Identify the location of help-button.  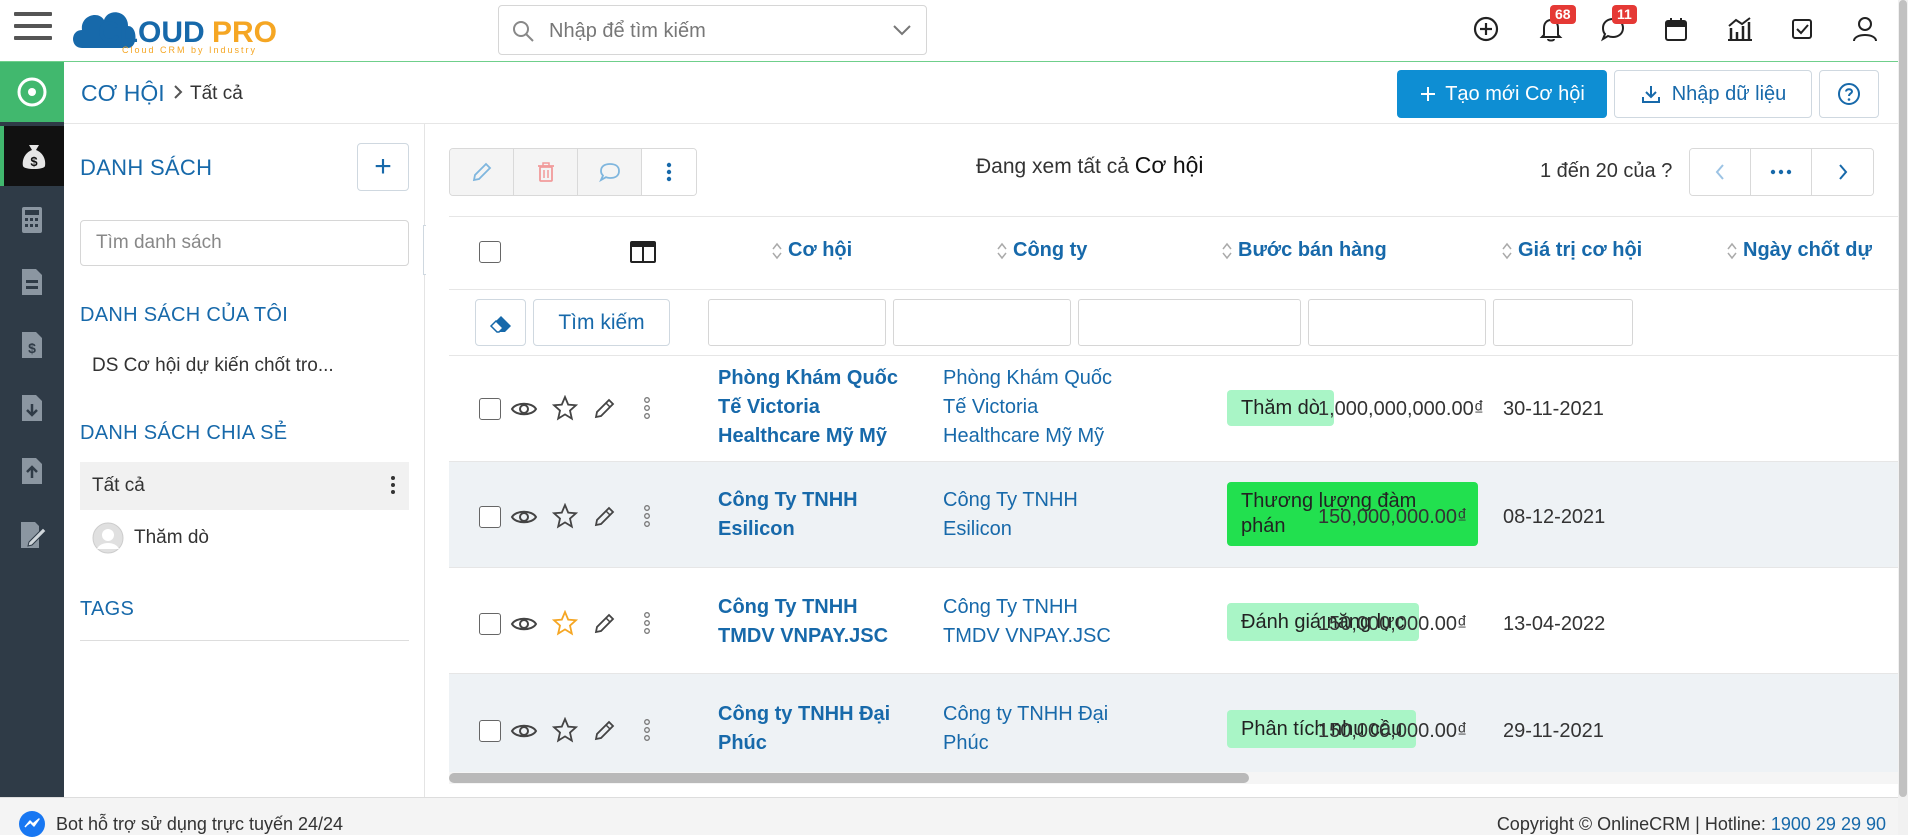
(1849, 94).